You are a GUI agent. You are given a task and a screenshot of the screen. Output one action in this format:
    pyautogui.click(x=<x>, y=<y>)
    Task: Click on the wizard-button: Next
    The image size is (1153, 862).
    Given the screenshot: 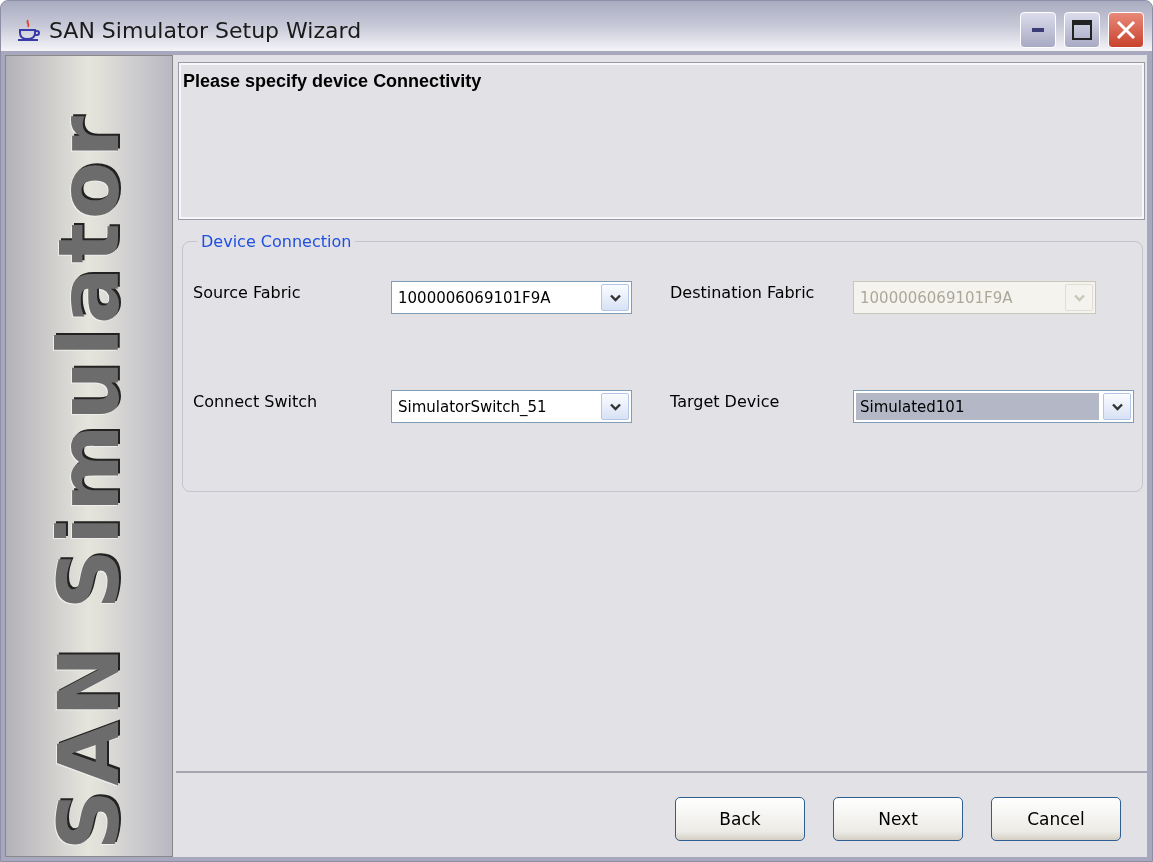 What is the action you would take?
    pyautogui.click(x=898, y=819)
    